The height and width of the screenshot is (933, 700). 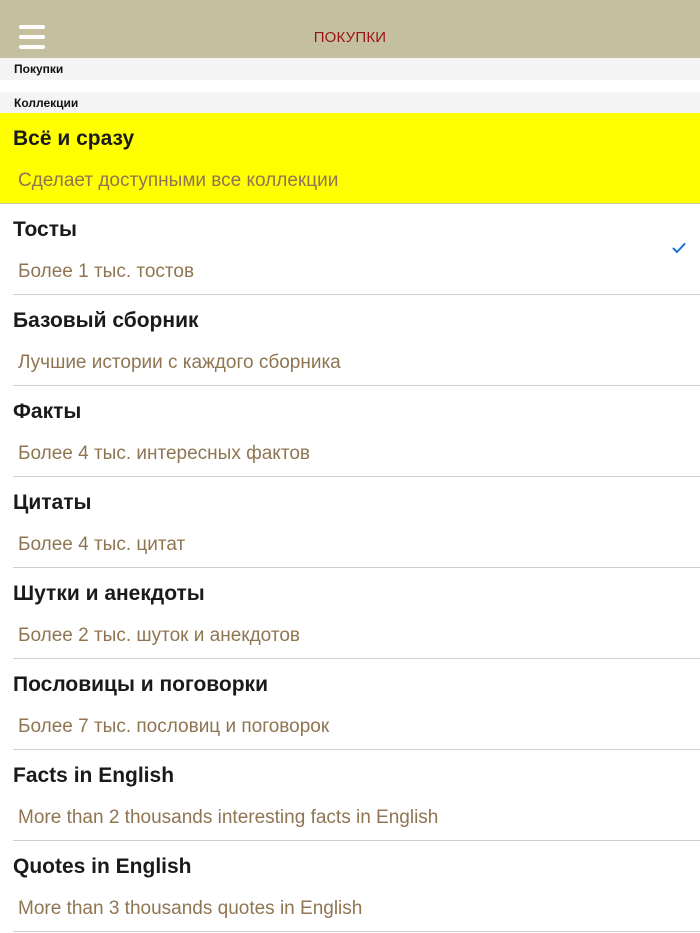 What do you see at coordinates (350, 86) in the screenshot?
I see `section-gap` at bounding box center [350, 86].